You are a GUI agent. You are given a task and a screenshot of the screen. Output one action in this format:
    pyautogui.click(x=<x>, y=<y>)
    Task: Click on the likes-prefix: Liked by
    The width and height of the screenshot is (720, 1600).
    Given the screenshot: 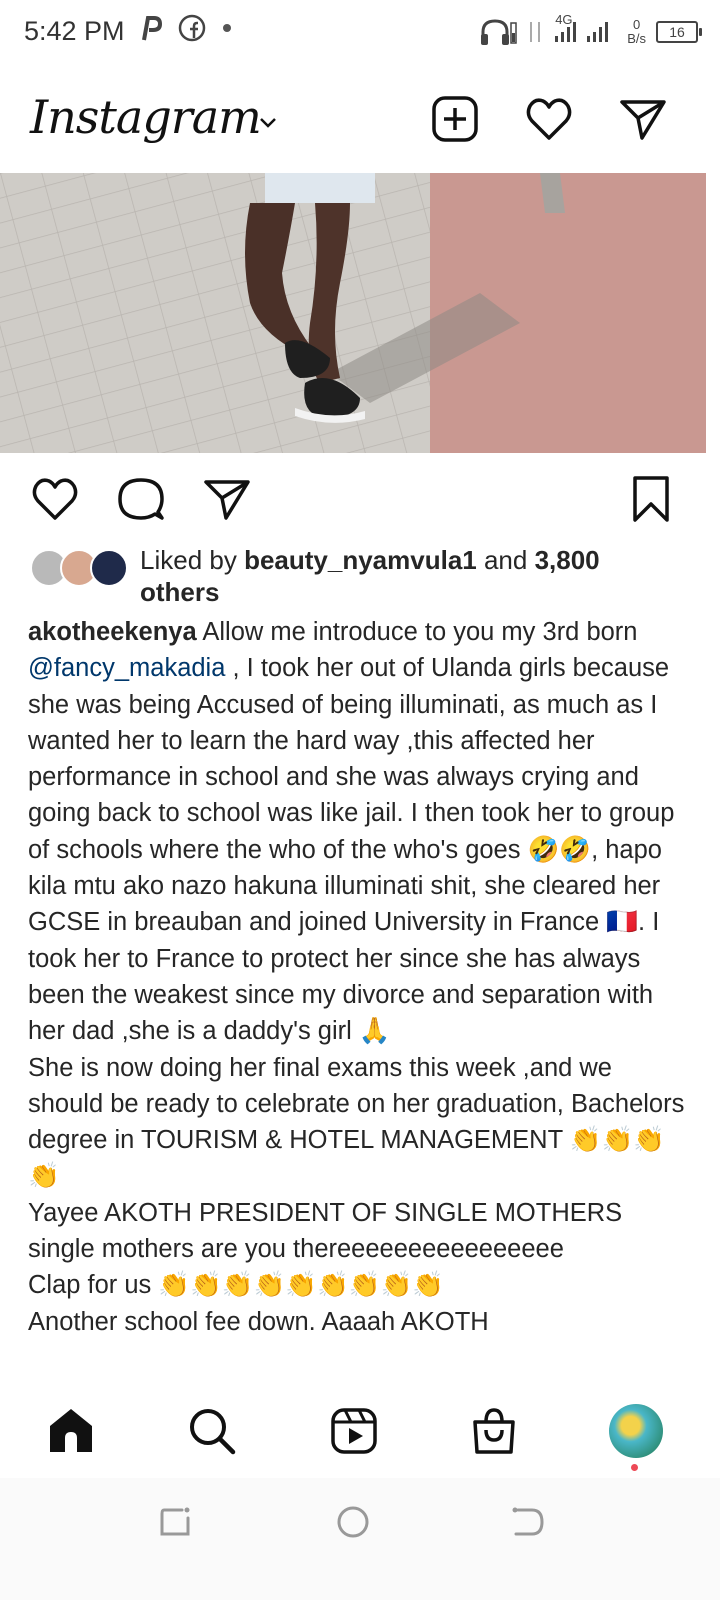 What is the action you would take?
    pyautogui.click(x=192, y=560)
    